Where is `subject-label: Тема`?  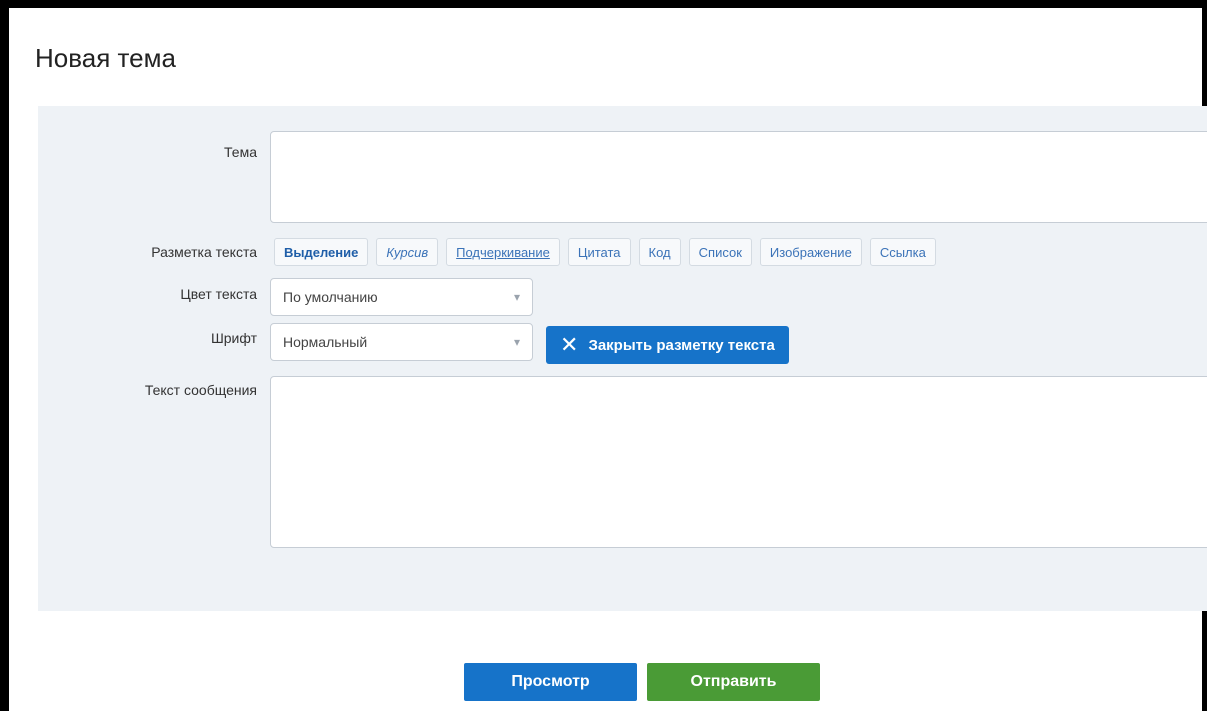
subject-label: Тема is located at coordinates (240, 152).